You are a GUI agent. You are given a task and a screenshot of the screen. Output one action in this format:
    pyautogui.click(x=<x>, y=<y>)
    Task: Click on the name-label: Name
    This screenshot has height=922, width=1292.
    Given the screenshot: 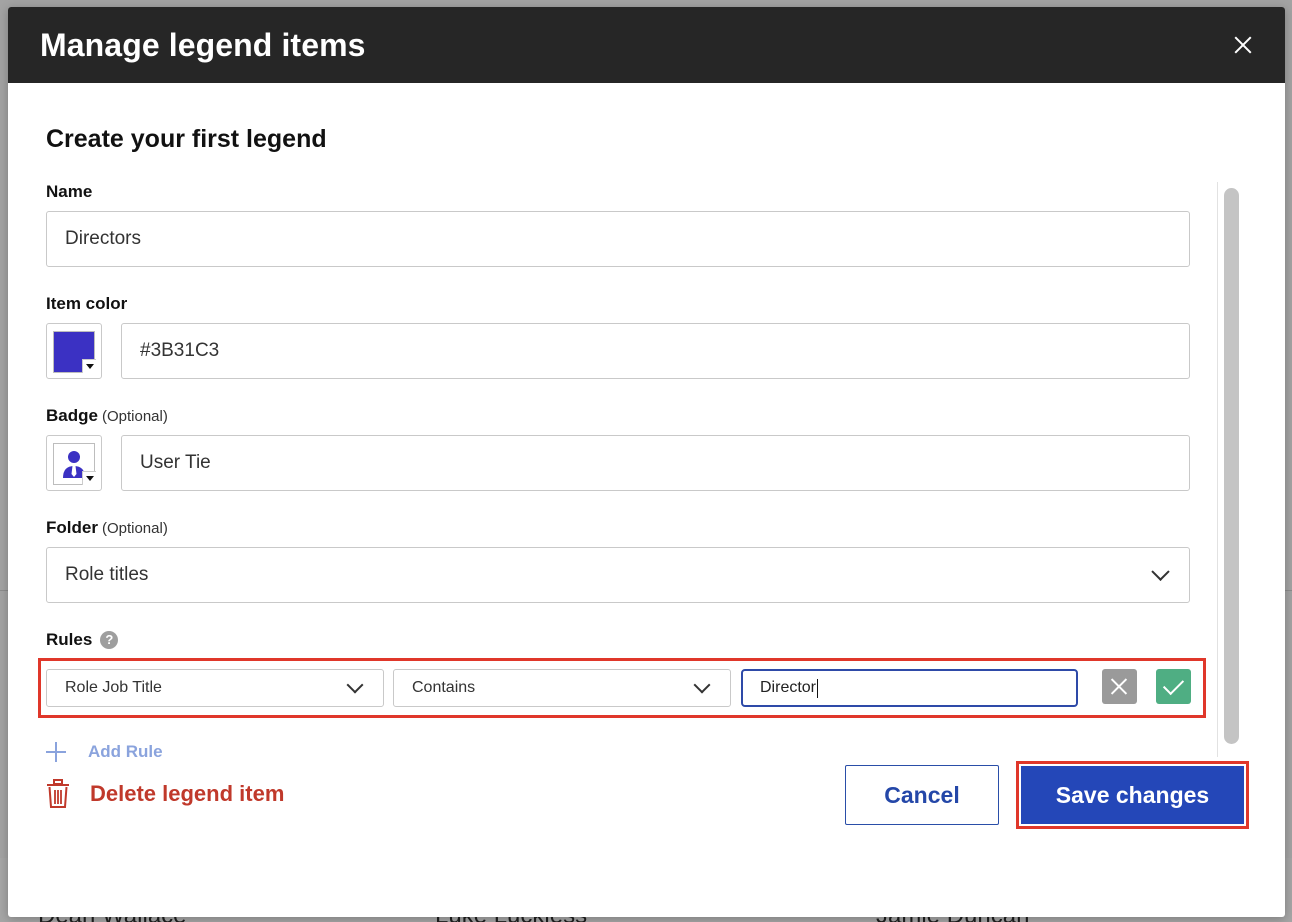 What is the action you would take?
    pyautogui.click(x=69, y=191)
    